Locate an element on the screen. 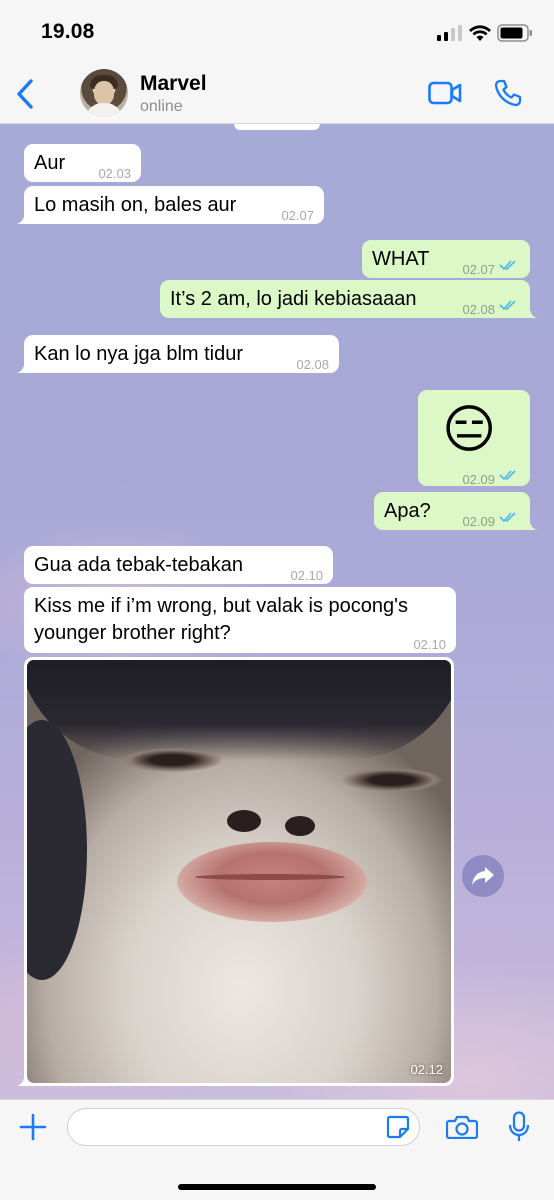  microphone-icon is located at coordinates (519, 1127).